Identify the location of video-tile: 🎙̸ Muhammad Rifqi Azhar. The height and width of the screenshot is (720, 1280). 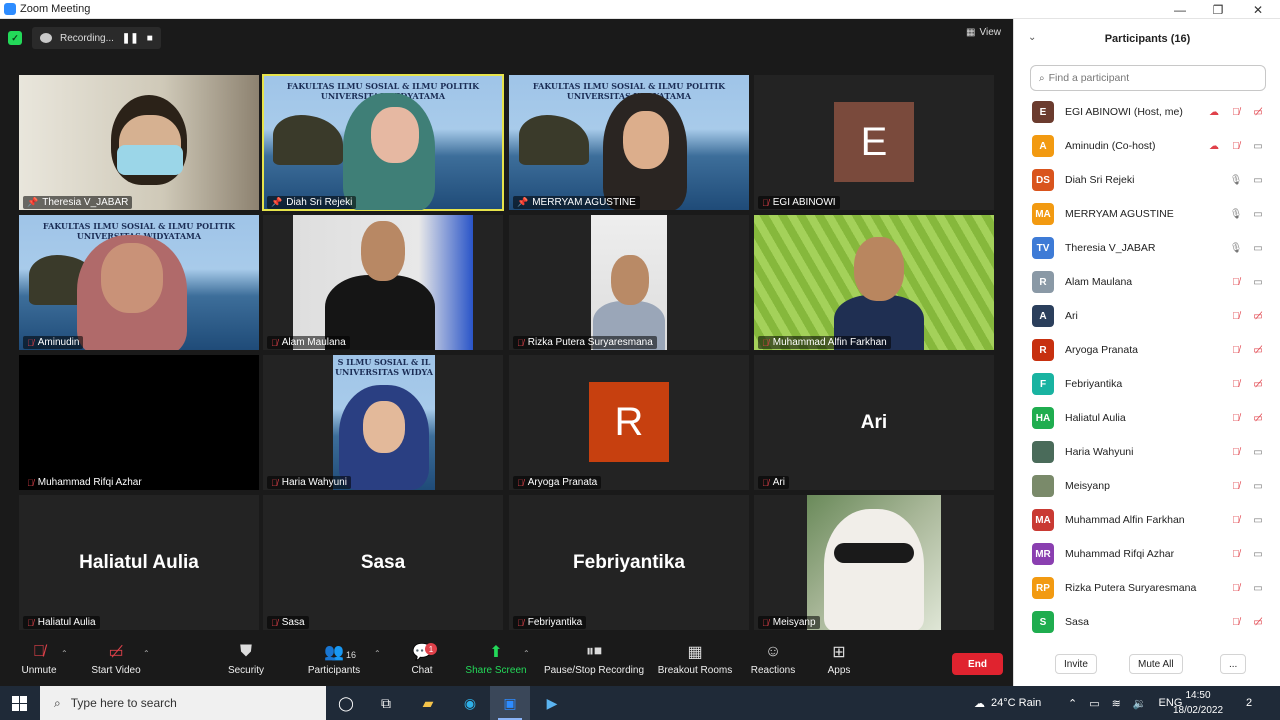
(139, 422).